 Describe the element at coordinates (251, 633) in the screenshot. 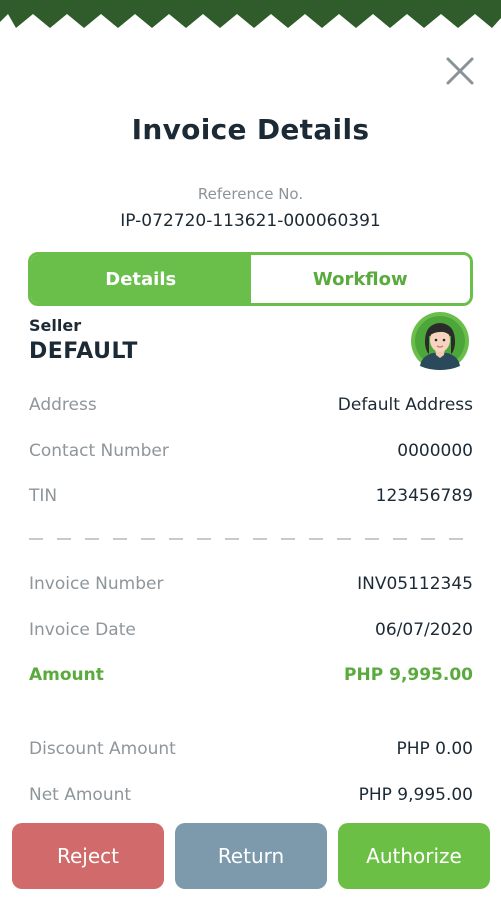

I see `invoice-date-row: Invoice Date 06/07/2020` at that location.